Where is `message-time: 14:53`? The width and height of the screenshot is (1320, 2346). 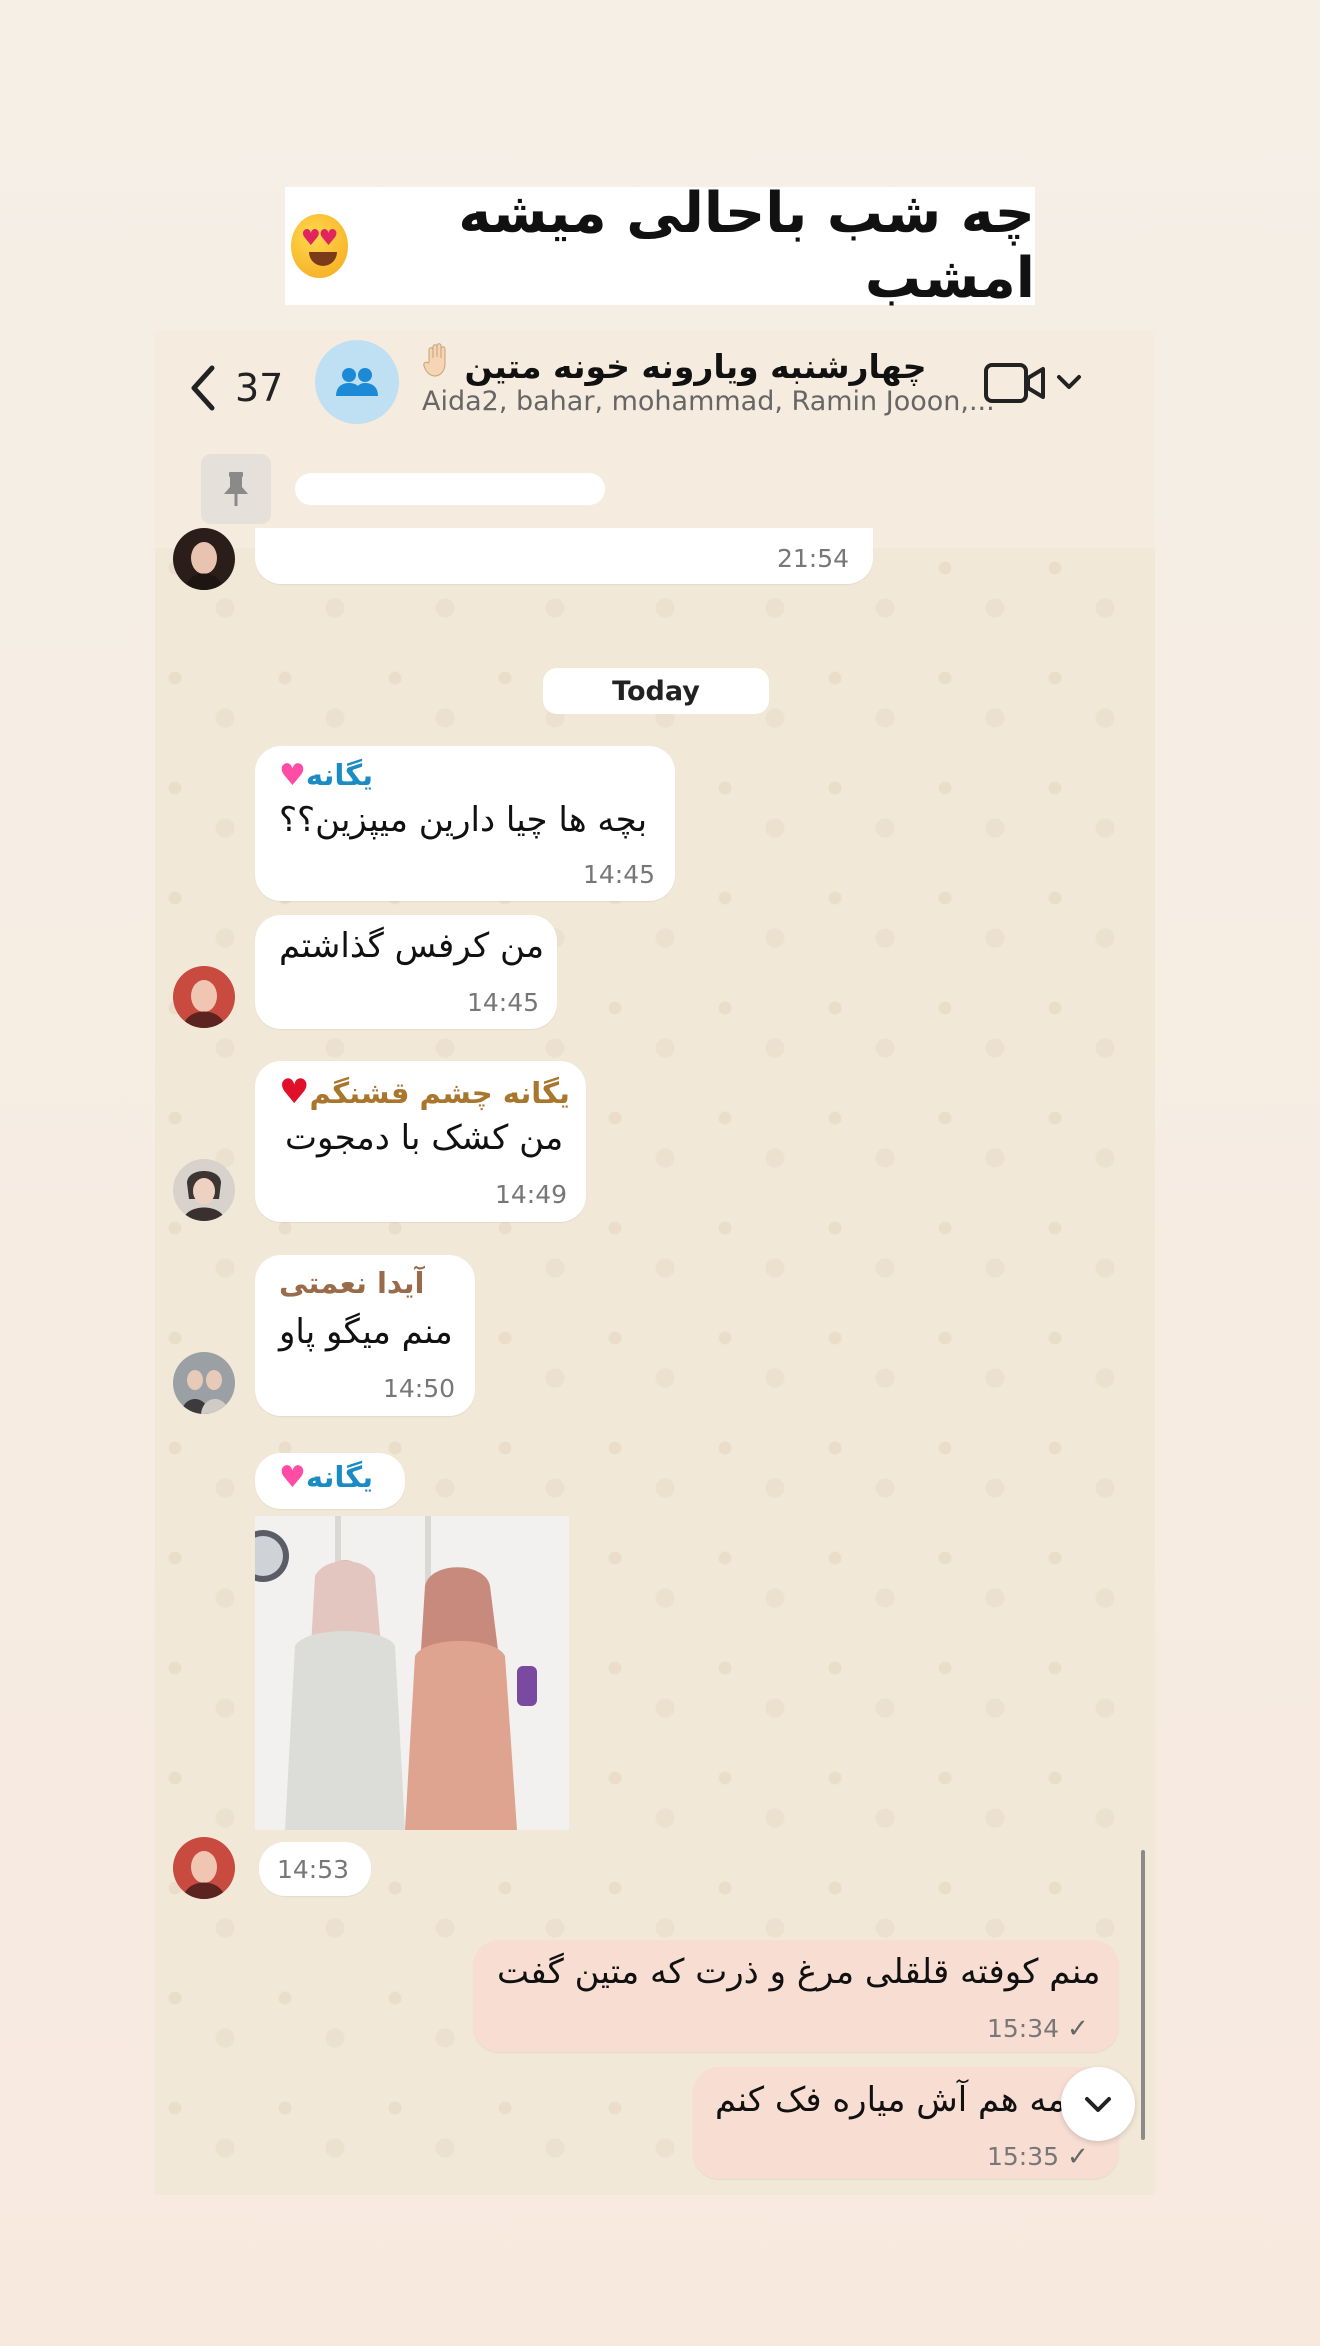 message-time: 14:53 is located at coordinates (313, 1869).